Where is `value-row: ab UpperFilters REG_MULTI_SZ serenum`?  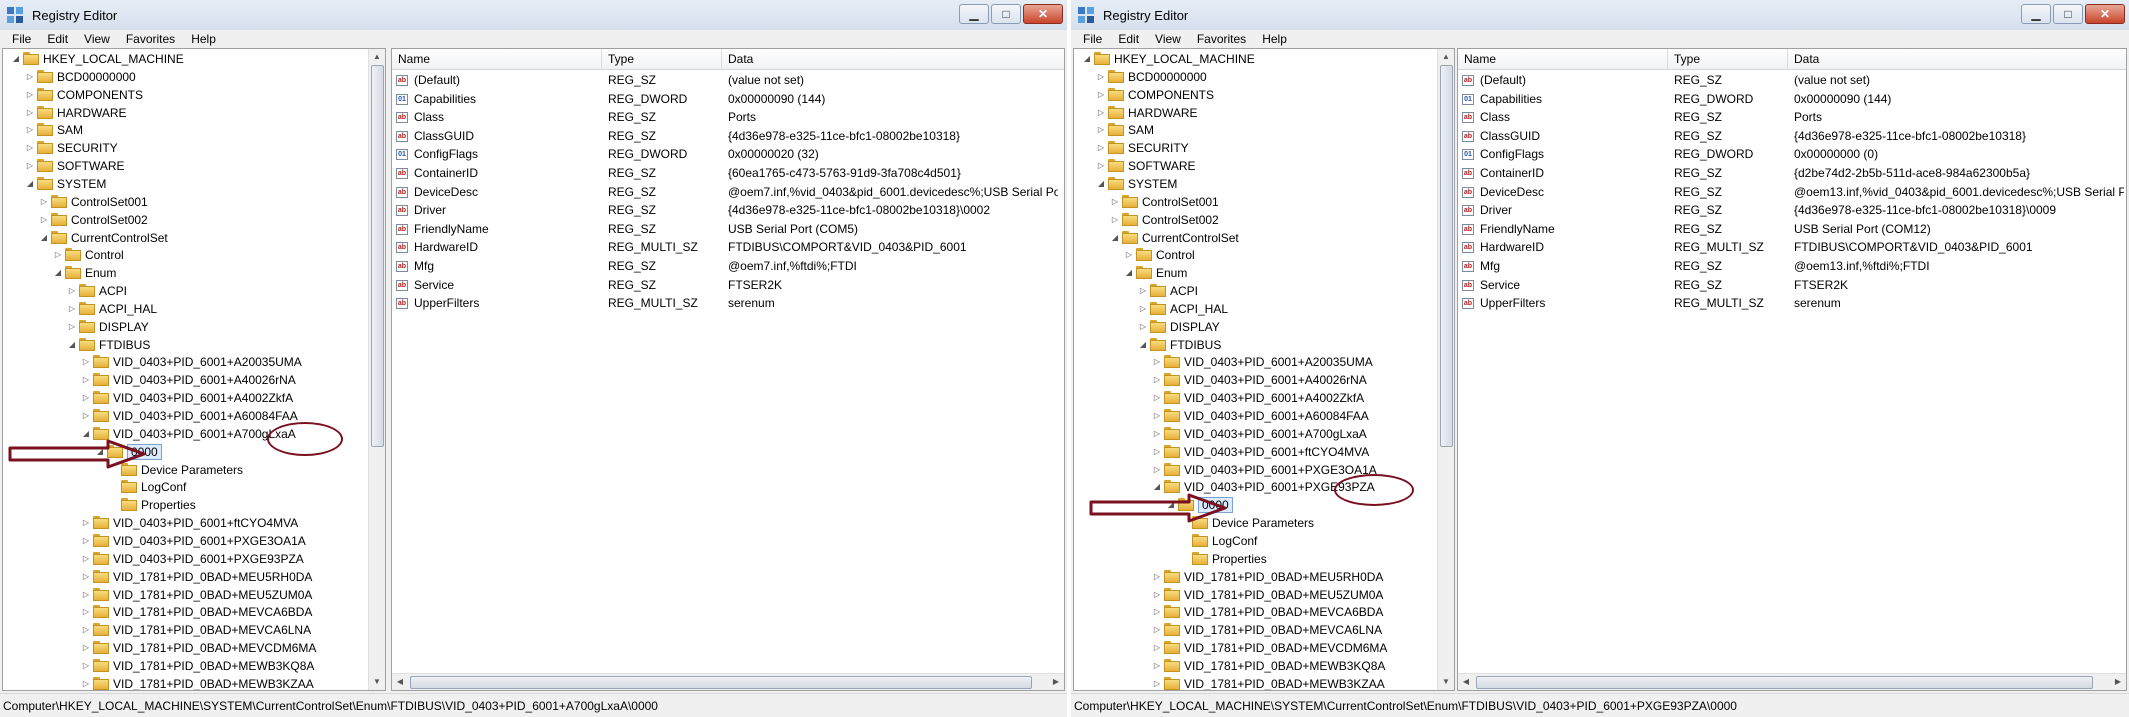
value-row: ab UpperFilters REG_MULTI_SZ serenum is located at coordinates (728, 303).